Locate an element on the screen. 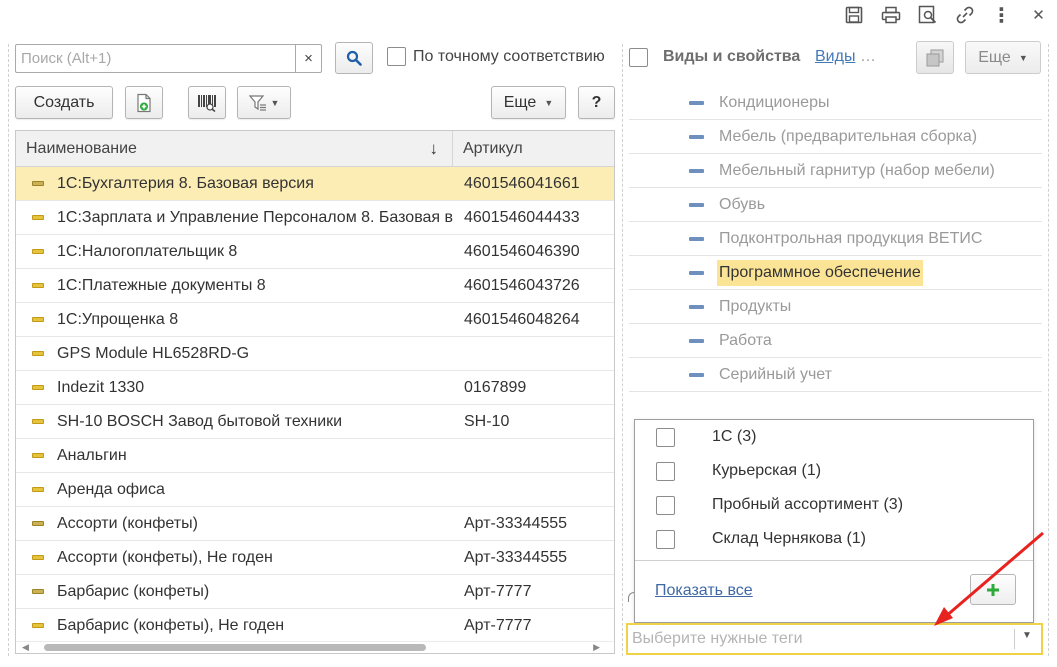 The height and width of the screenshot is (667, 1057). table-row: 1С:Налогоплательщик 8 4601546046390 is located at coordinates (315, 252).